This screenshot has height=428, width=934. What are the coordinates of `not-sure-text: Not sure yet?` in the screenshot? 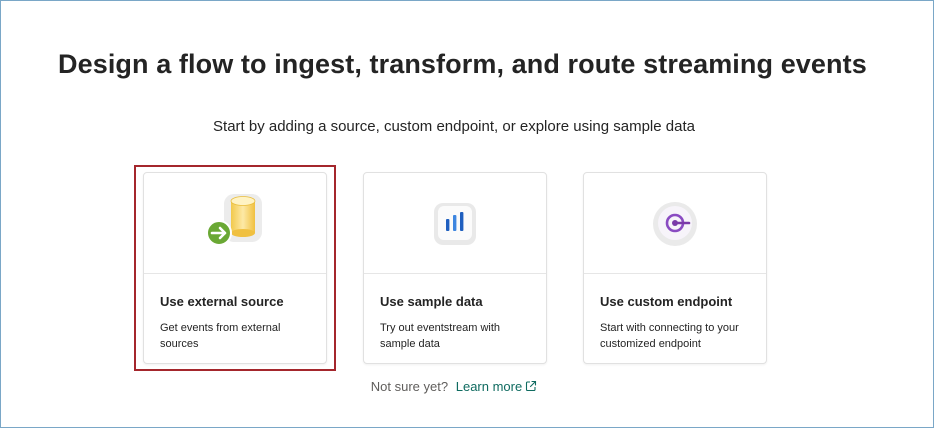 It's located at (409, 386).